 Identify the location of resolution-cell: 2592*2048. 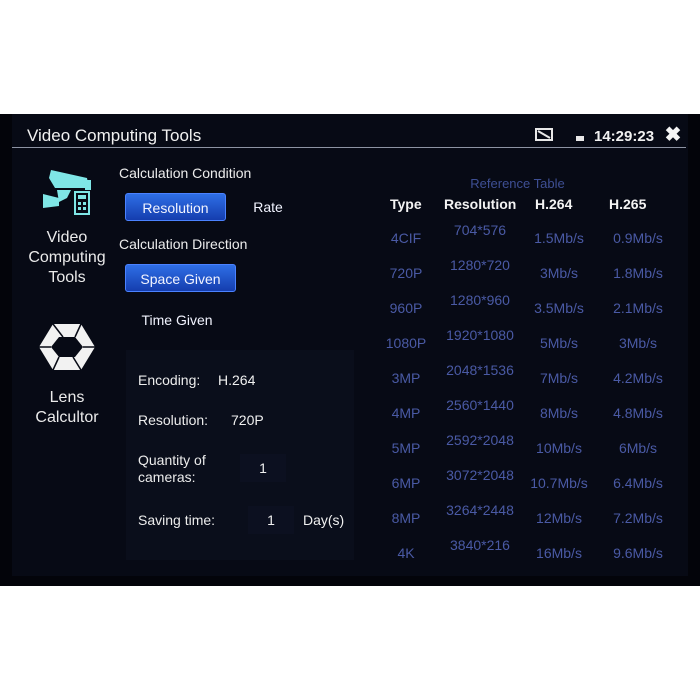
(480, 440).